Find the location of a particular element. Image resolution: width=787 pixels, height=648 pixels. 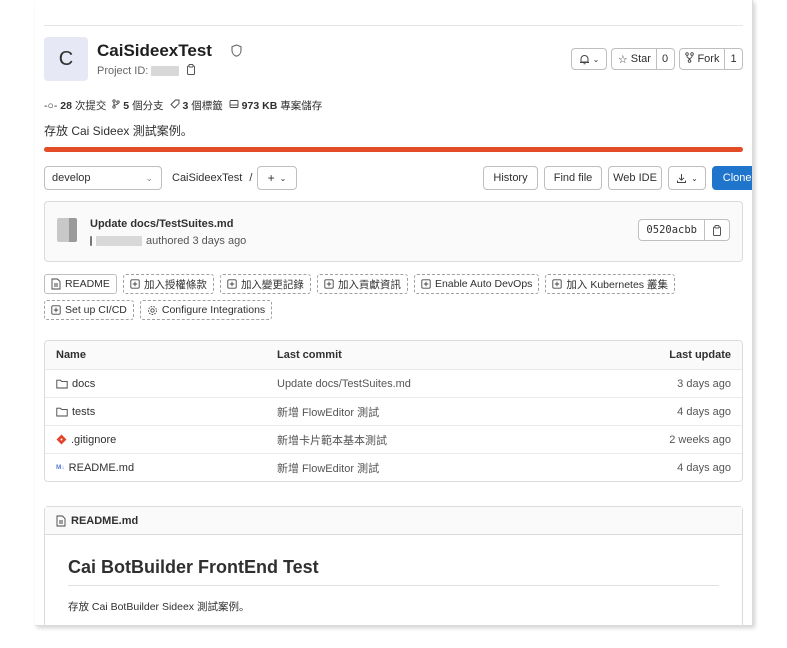

project-id: Project ID: is located at coordinates (146, 71).